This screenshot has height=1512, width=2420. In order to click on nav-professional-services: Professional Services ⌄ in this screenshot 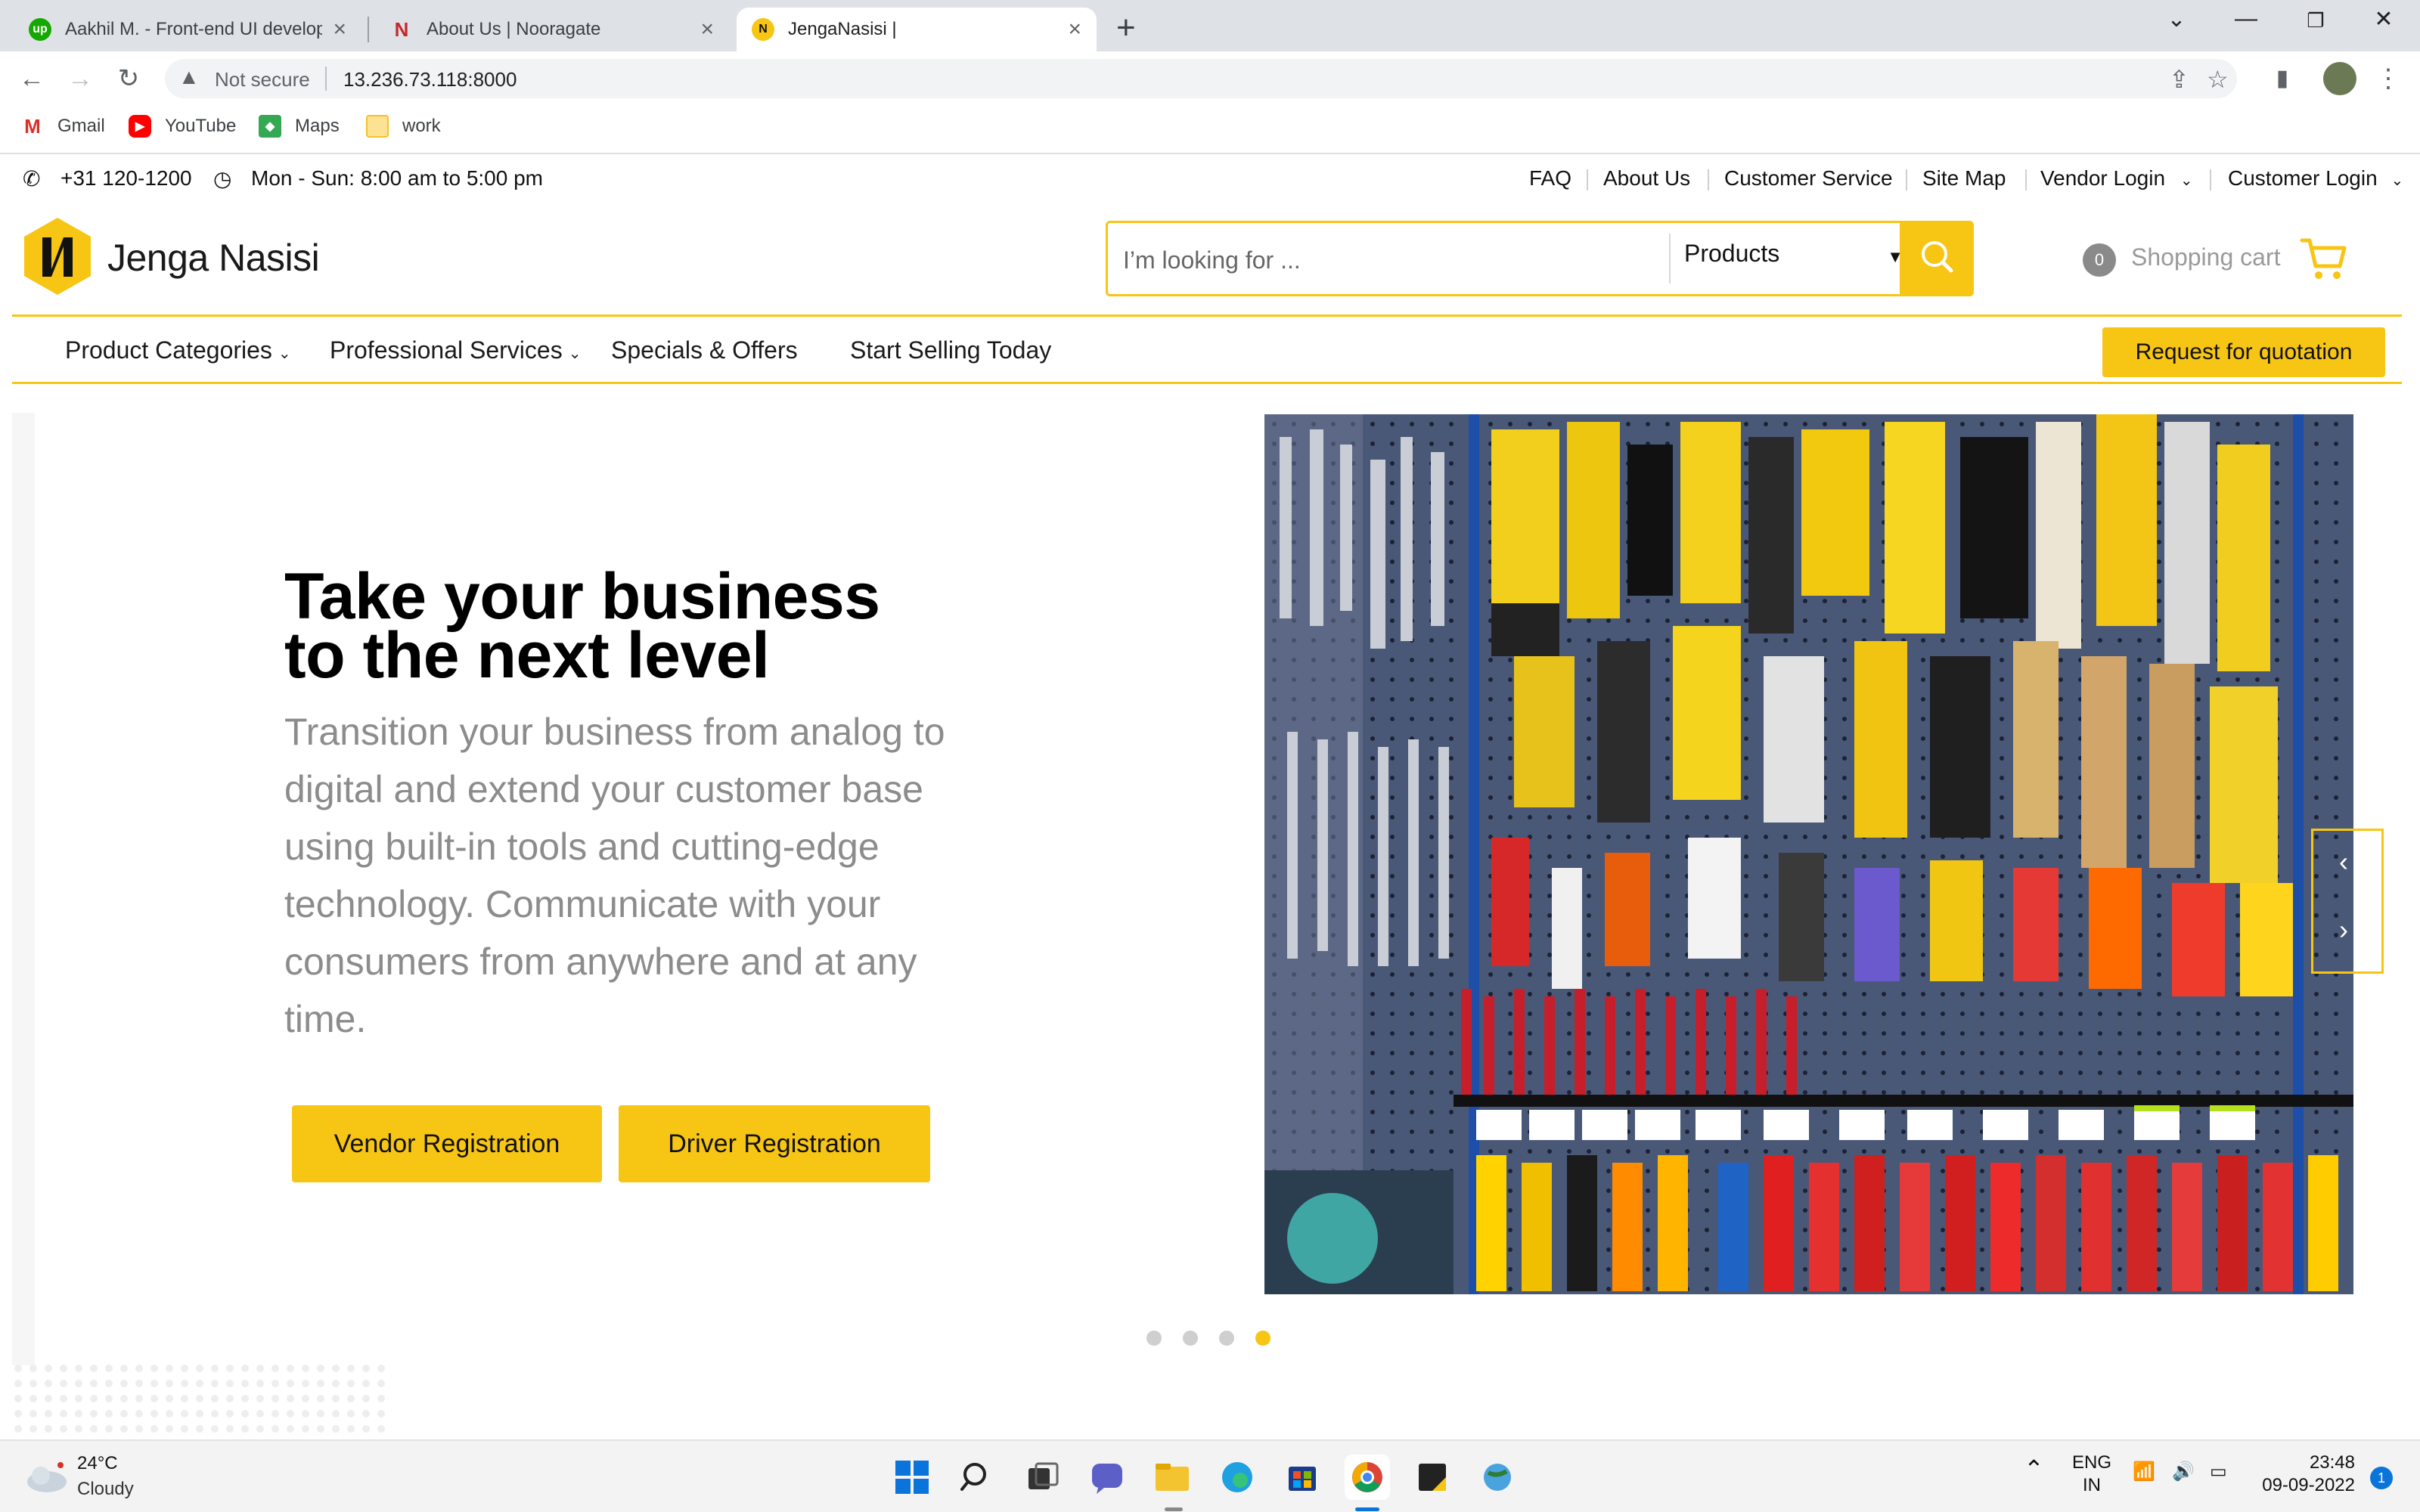, I will do `click(455, 350)`.